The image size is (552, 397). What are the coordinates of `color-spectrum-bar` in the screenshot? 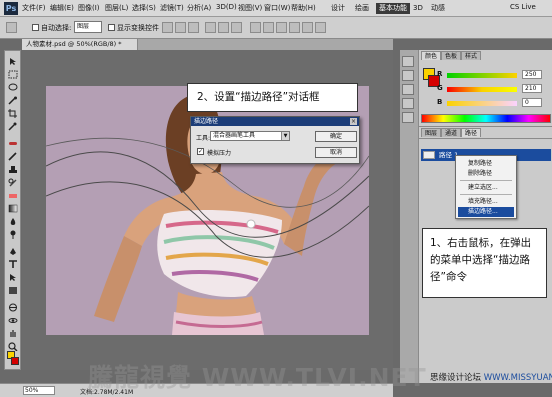 It's located at (486, 118).